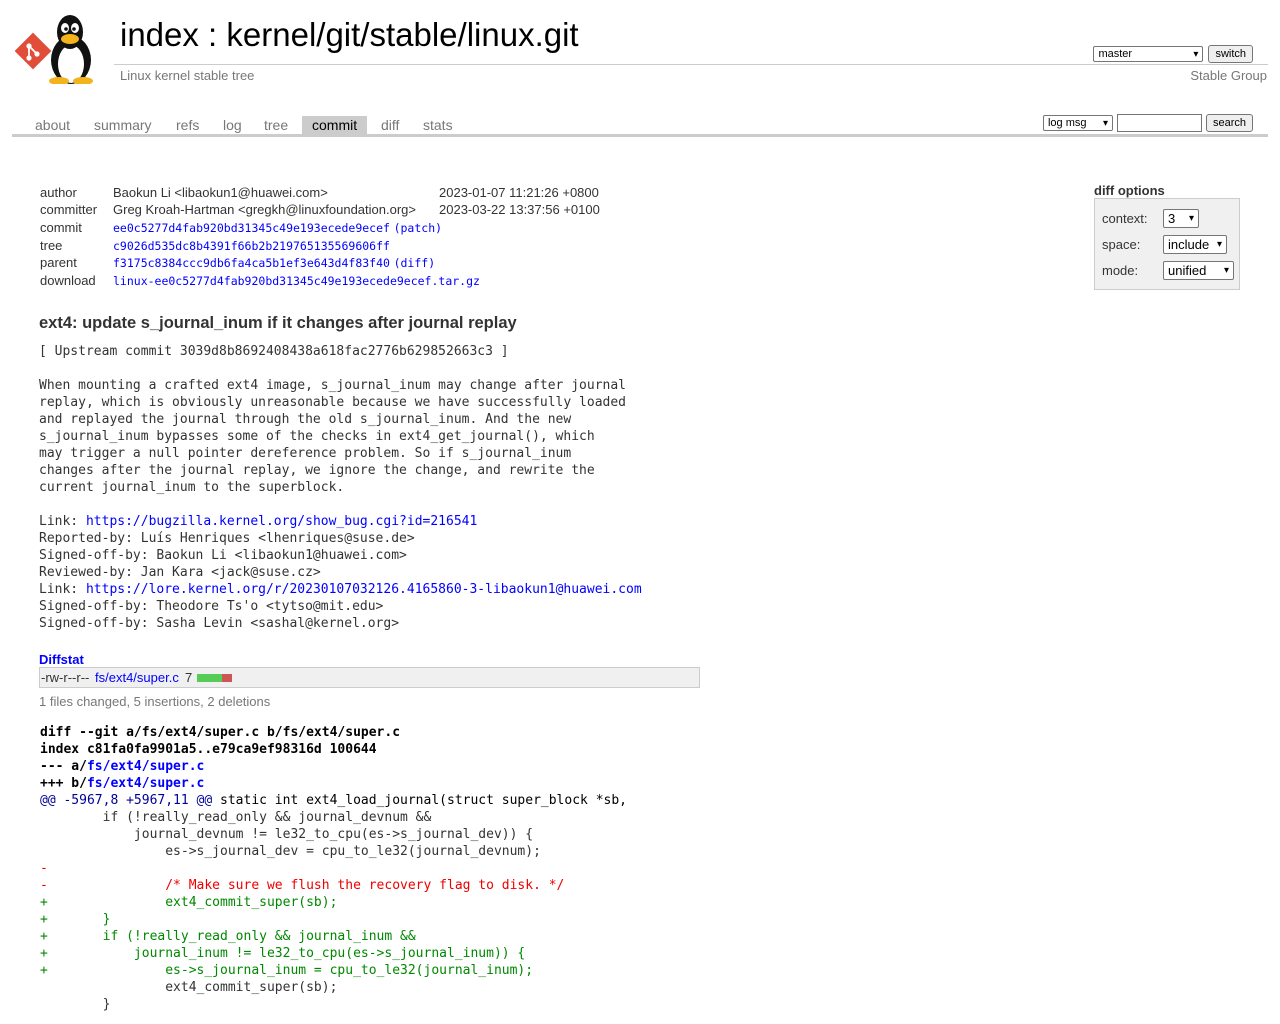 The height and width of the screenshot is (1024, 1280). Describe the element at coordinates (180, 572) in the screenshot. I see `reviewed-by-line: Reviewed-by: Jan Kara <jack@suse.cz>` at that location.